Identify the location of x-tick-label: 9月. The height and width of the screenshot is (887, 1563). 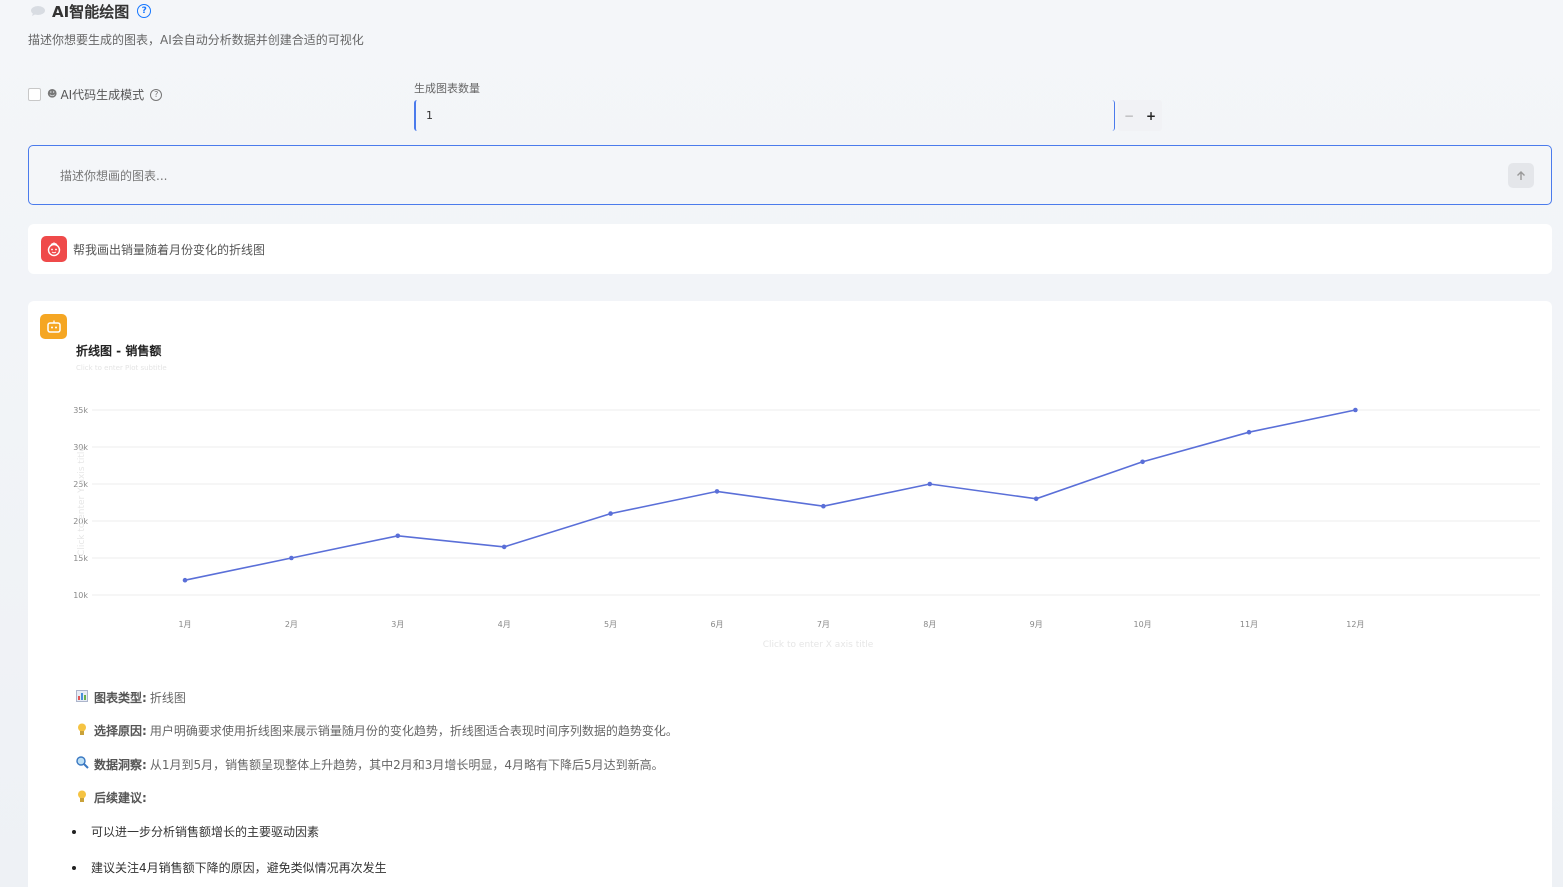
(1036, 624).